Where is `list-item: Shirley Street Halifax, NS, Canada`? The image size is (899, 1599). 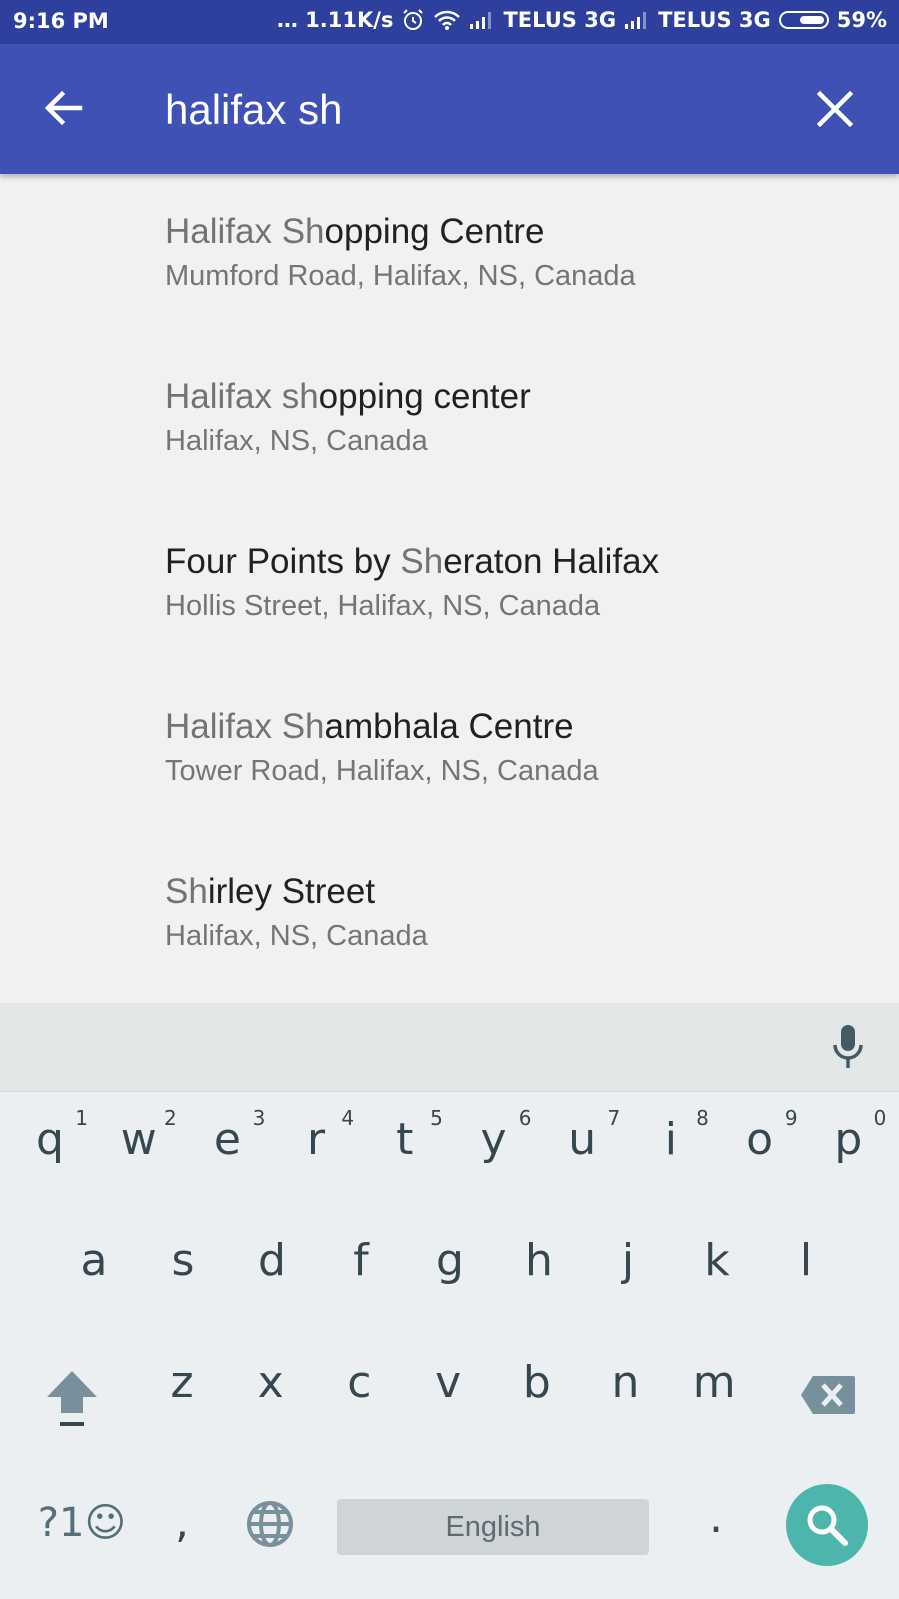 list-item: Shirley Street Halifax, NS, Canada is located at coordinates (296, 912).